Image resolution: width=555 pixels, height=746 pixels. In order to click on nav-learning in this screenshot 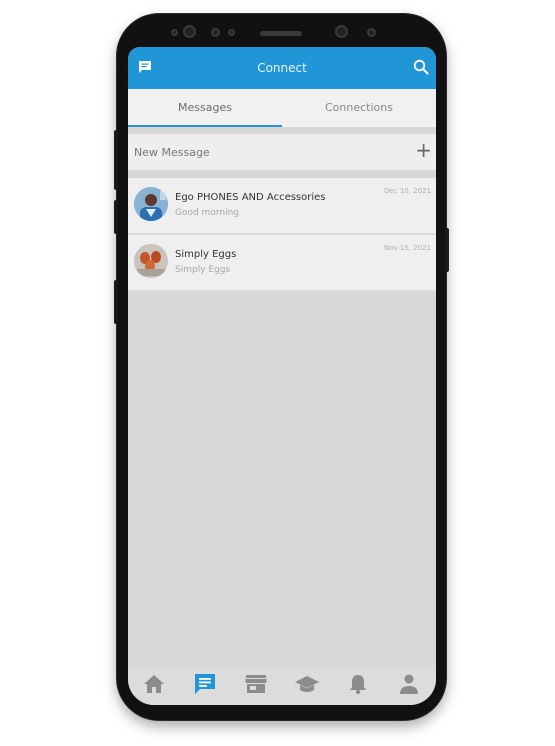, I will do `click(306, 686)`.